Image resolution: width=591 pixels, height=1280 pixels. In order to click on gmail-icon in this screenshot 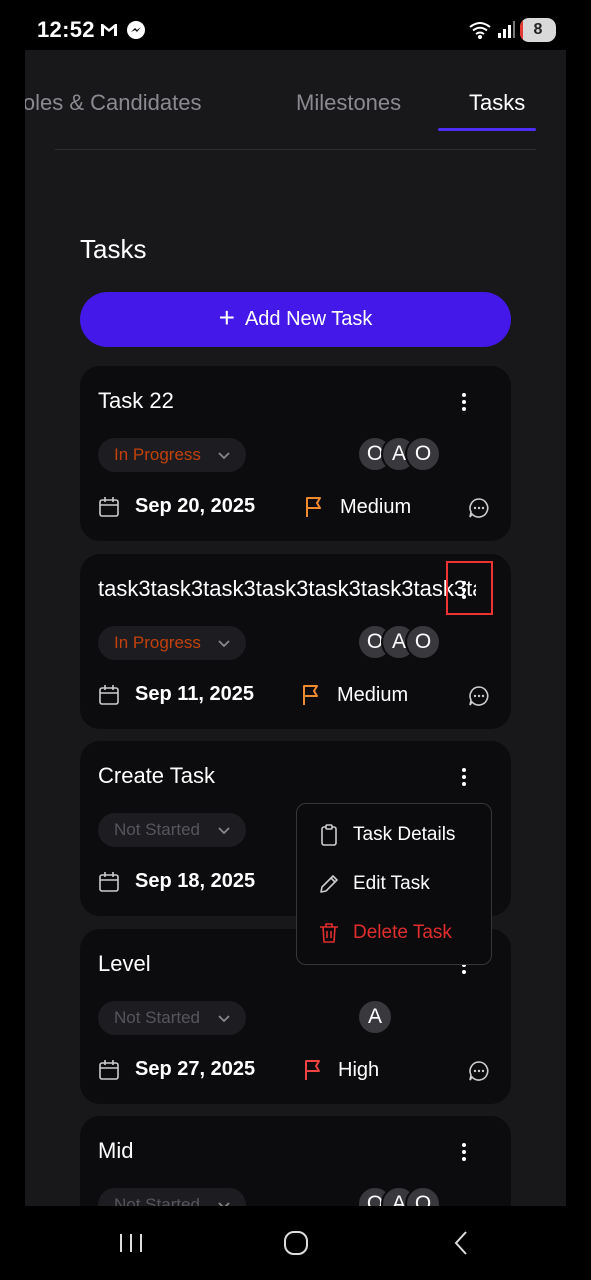, I will do `click(109, 30)`.